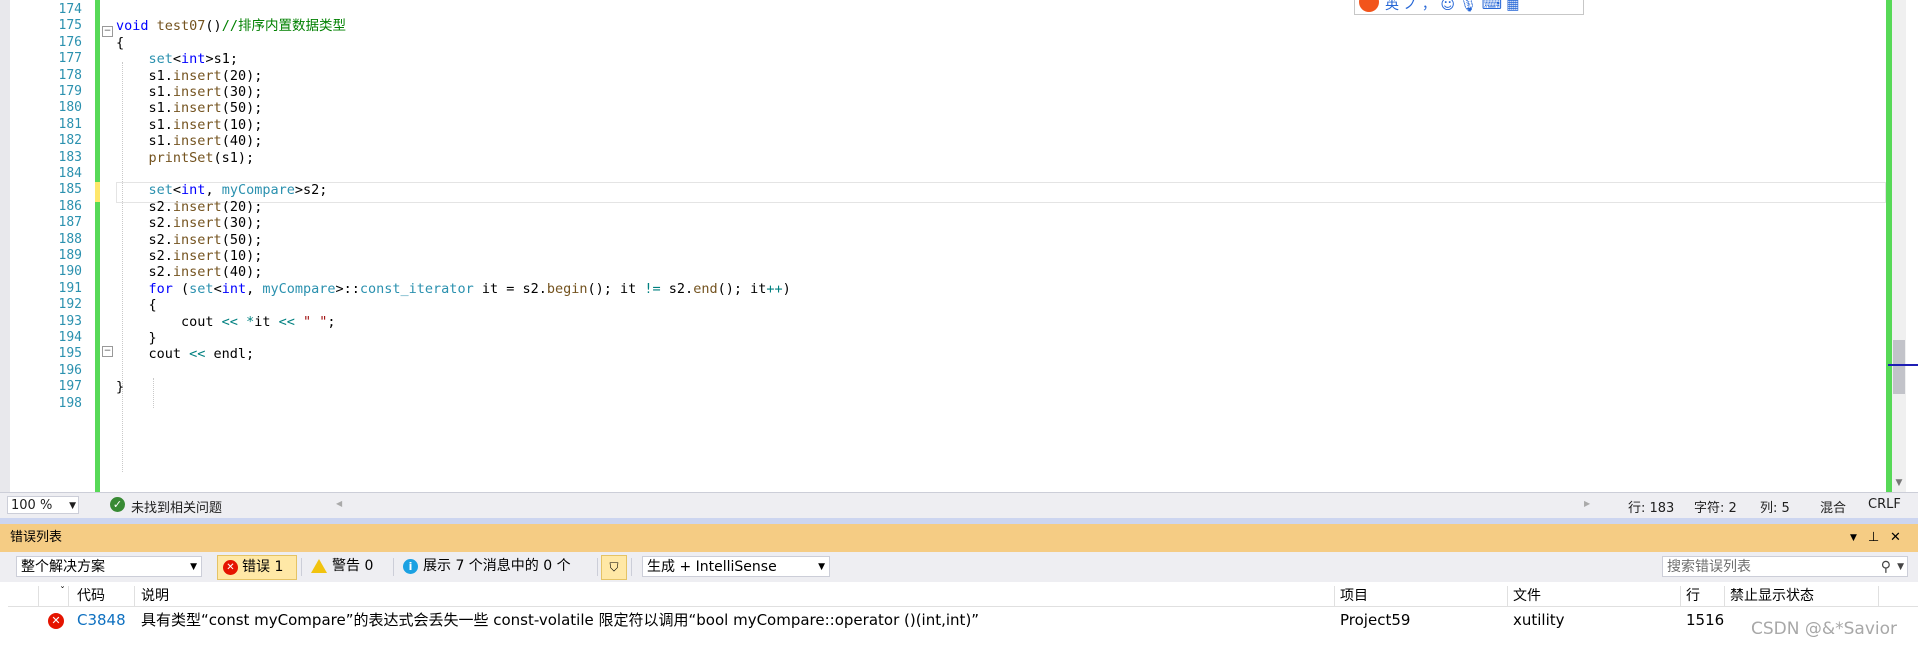 Image resolution: width=1918 pixels, height=649 pixels. I want to click on column-header-description: 说明, so click(155, 596).